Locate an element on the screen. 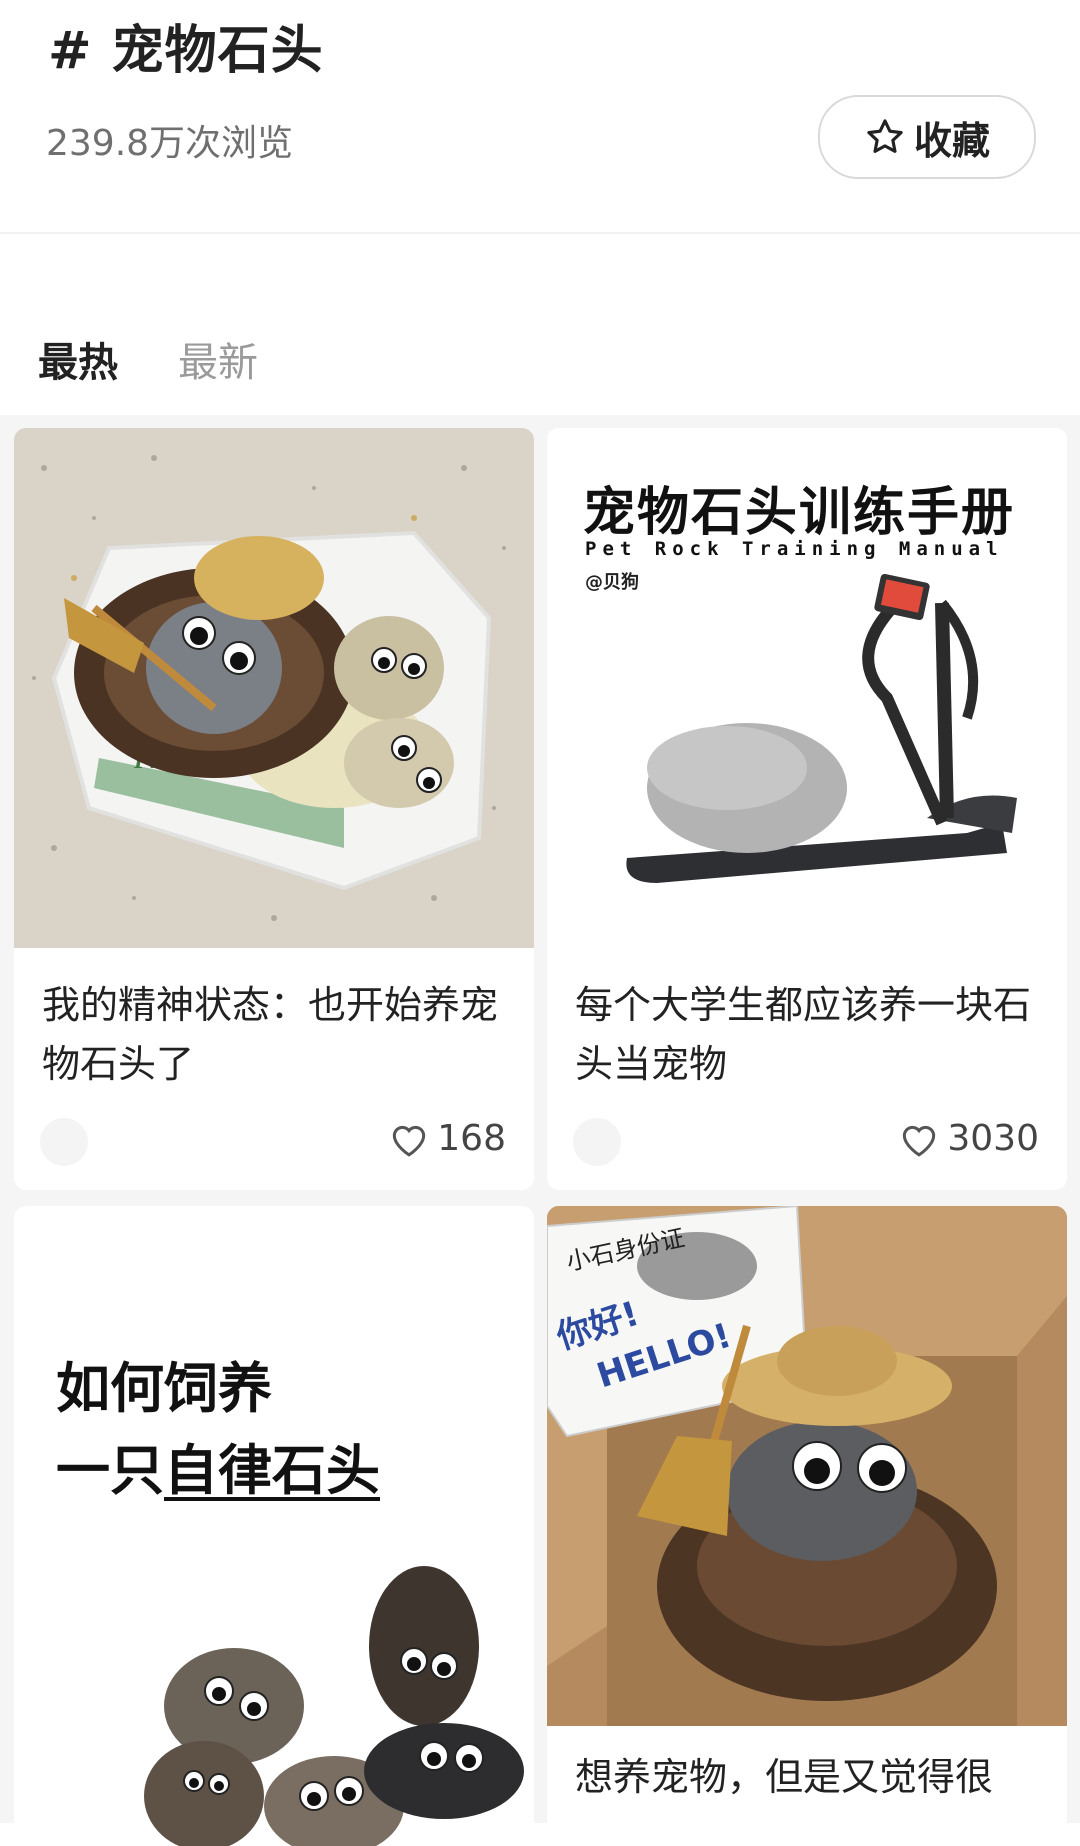  like-count: 168 is located at coordinates (471, 1138).